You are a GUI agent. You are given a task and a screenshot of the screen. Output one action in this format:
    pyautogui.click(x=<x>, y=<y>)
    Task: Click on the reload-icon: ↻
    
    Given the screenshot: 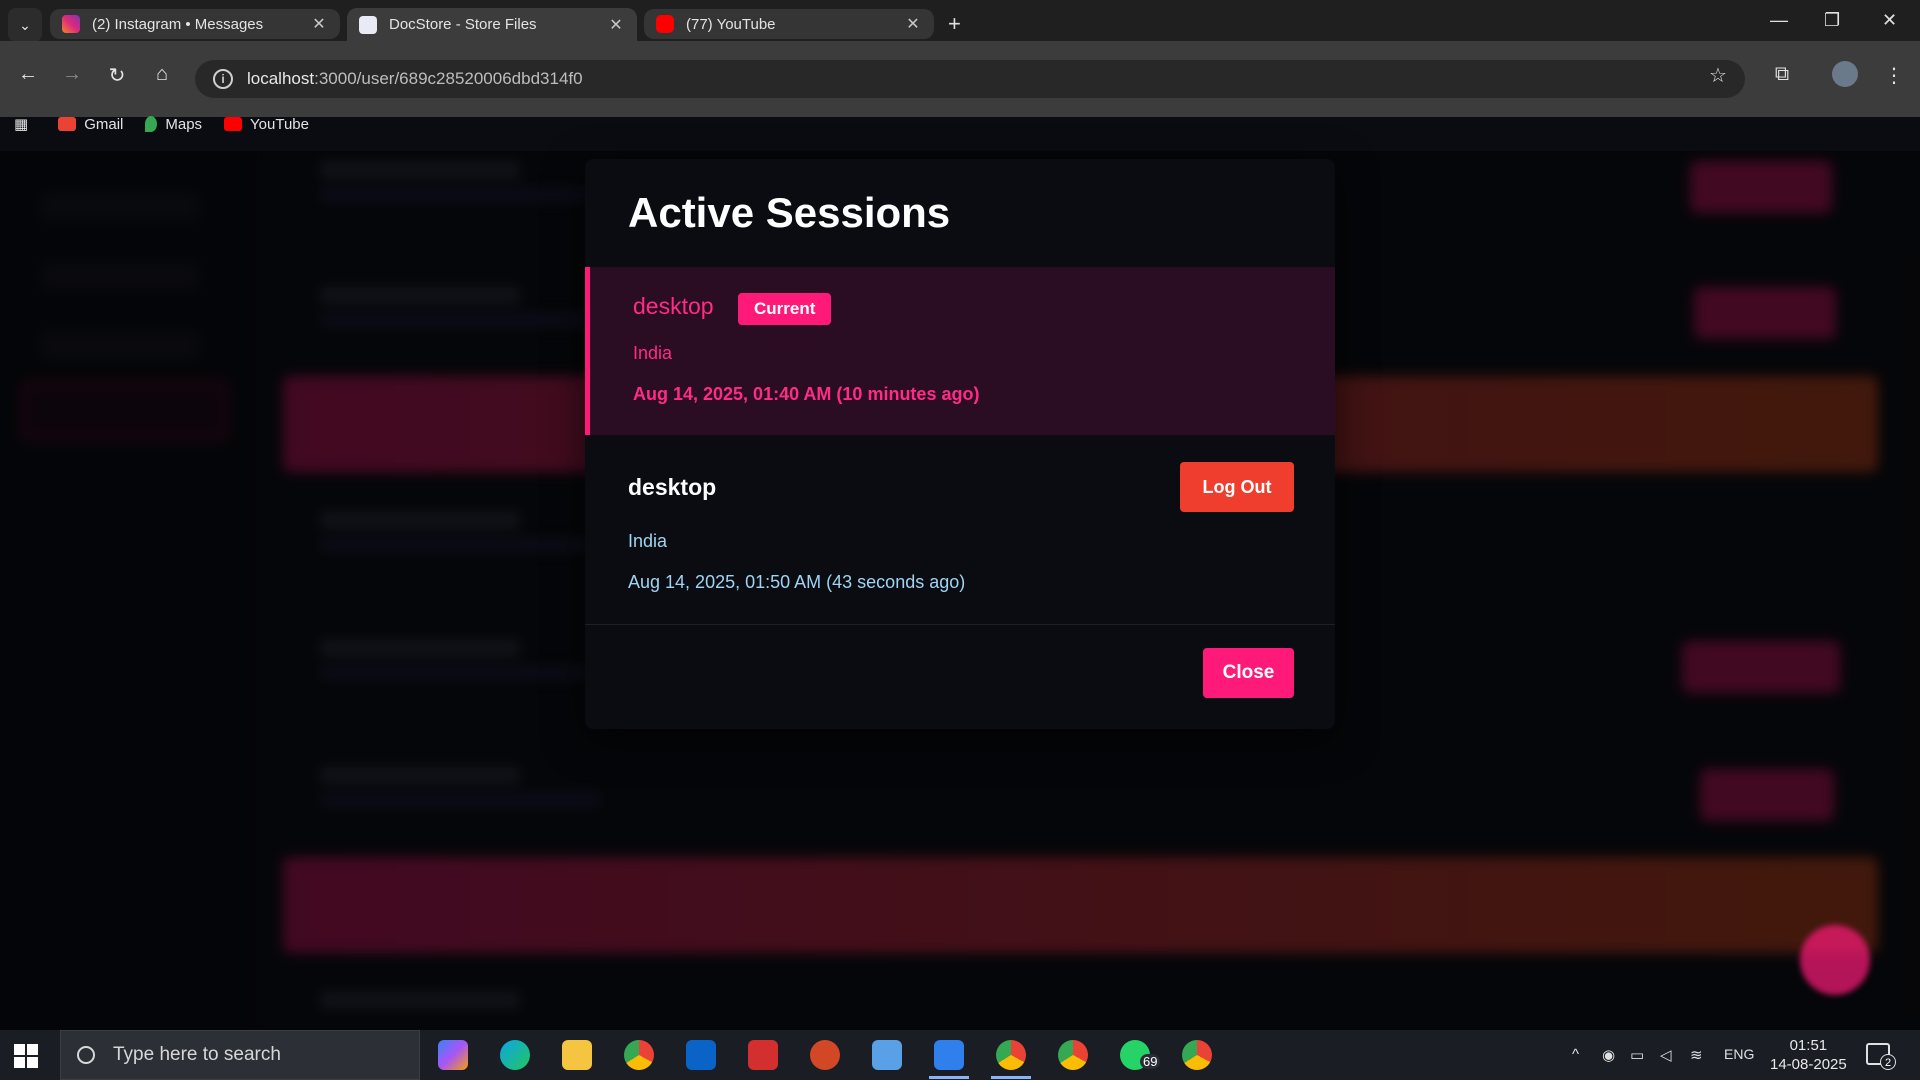 What is the action you would take?
    pyautogui.click(x=117, y=75)
    